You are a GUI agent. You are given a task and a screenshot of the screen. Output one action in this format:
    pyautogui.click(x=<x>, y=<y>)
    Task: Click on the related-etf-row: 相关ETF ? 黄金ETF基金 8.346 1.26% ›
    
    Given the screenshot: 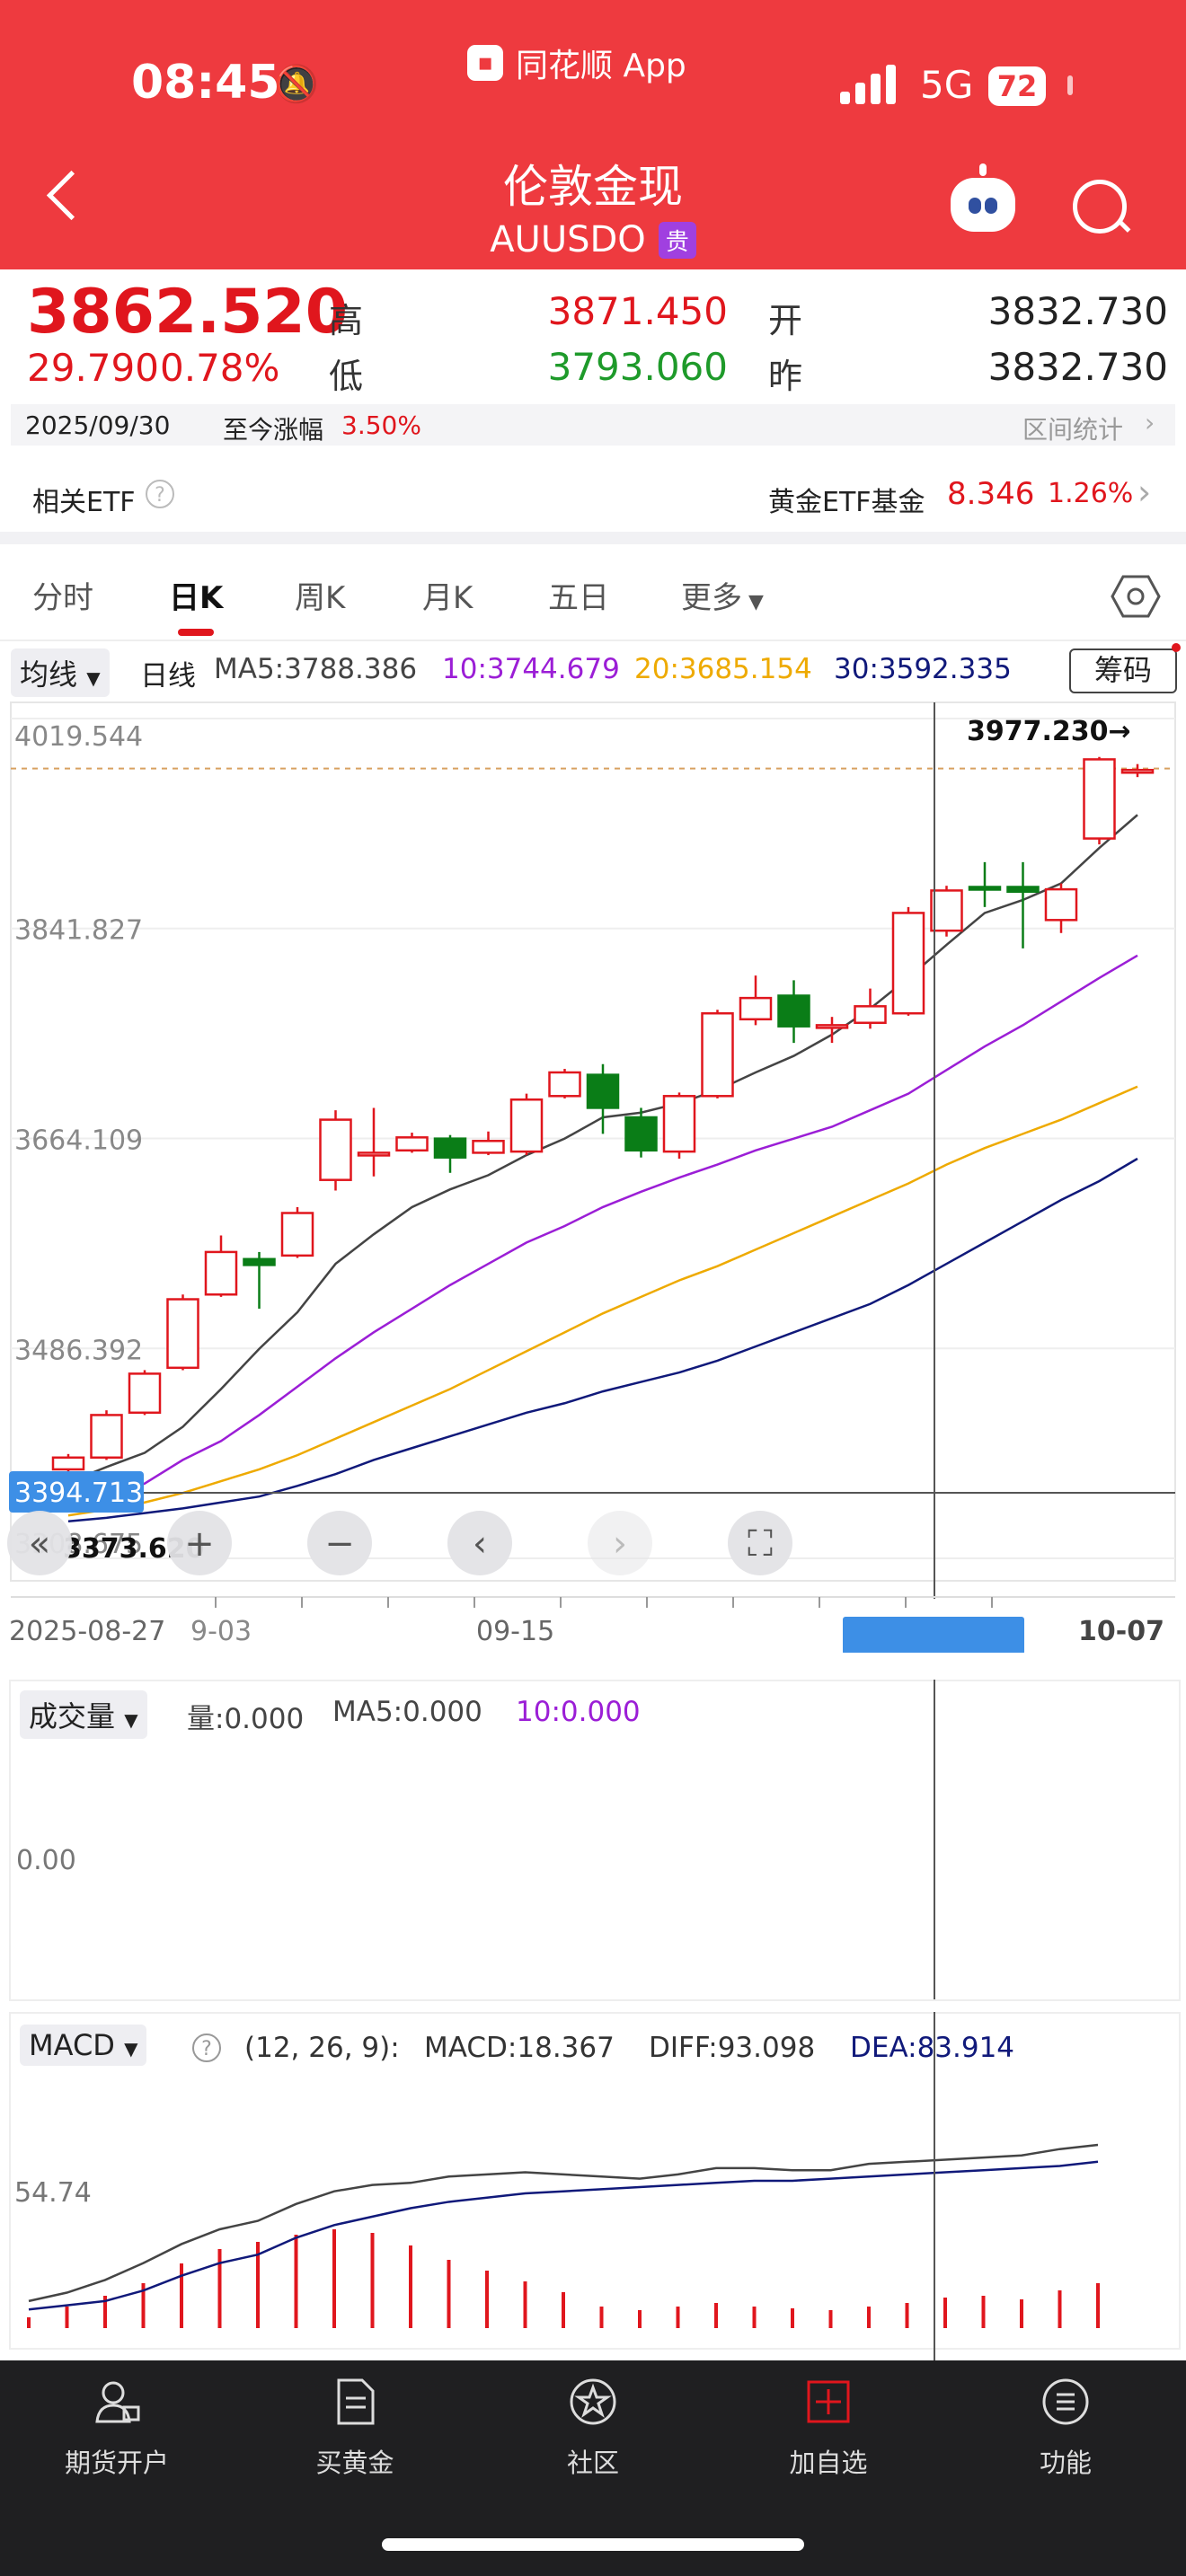 What is the action you would take?
    pyautogui.click(x=593, y=496)
    